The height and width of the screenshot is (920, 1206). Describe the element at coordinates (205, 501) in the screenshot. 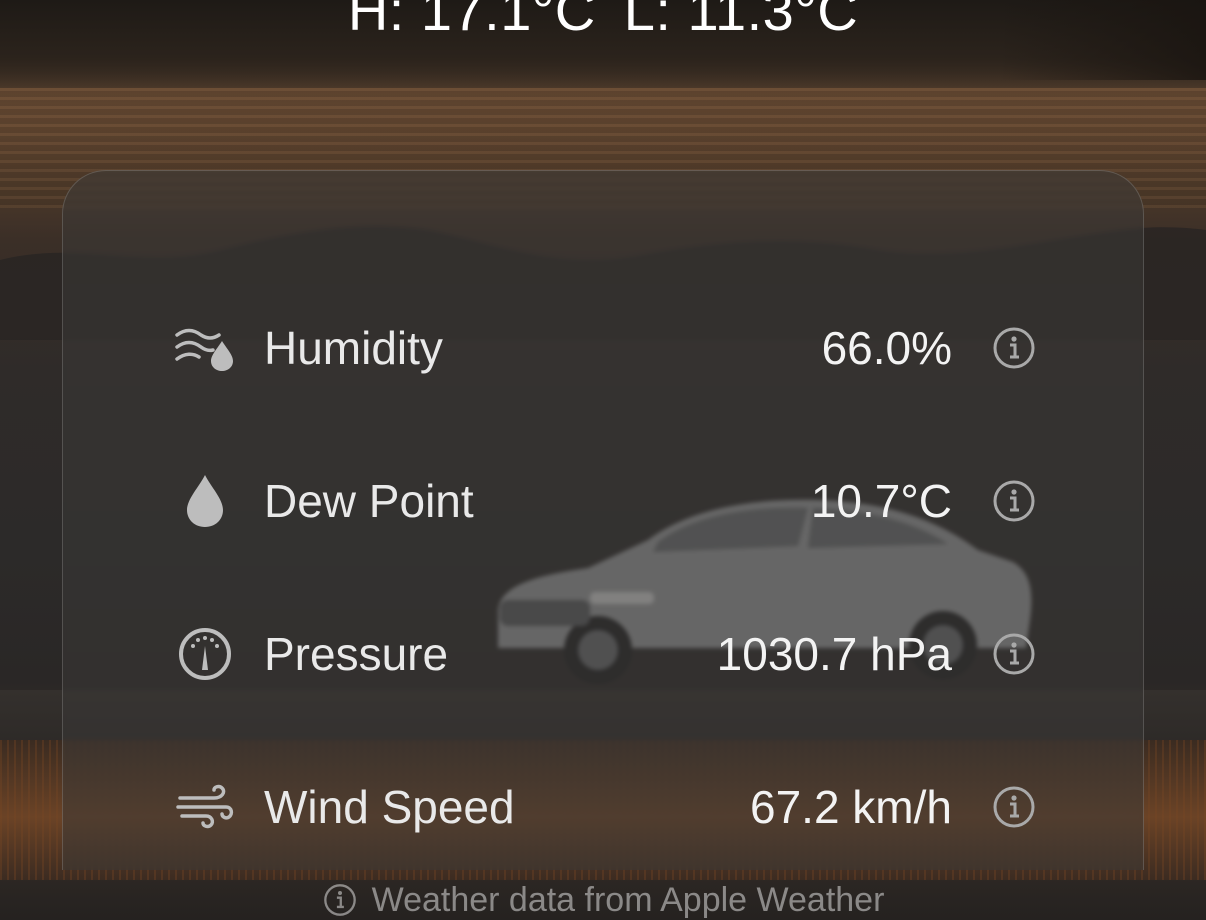

I see `droplet-icon` at that location.